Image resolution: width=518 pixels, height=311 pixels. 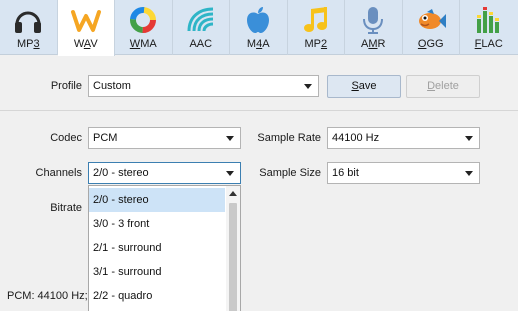 I want to click on tab-wav: WAV, so click(x=86, y=28).